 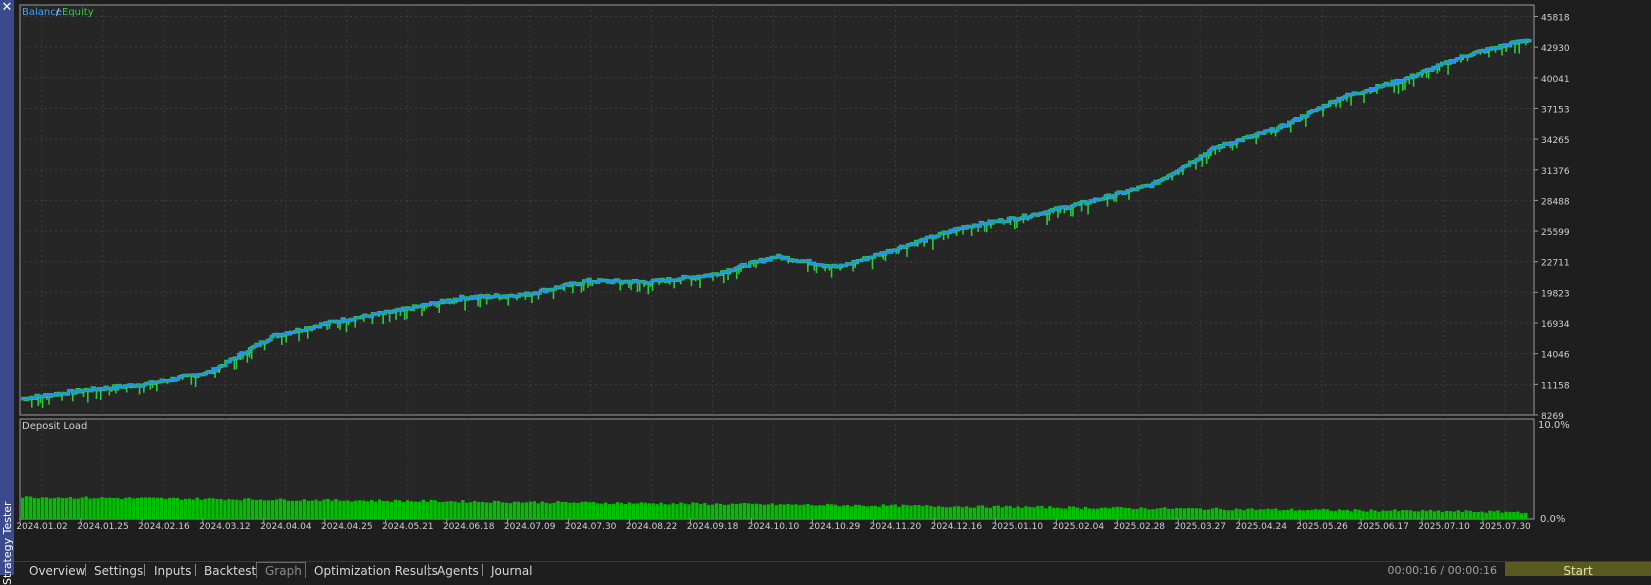 What do you see at coordinates (78, 12) in the screenshot?
I see `legend-equity: Equity` at bounding box center [78, 12].